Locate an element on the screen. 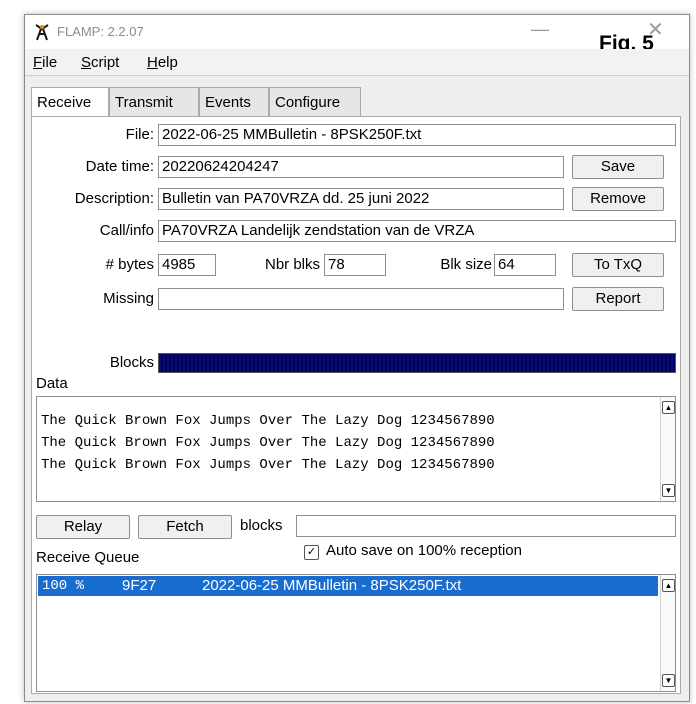 The height and width of the screenshot is (704, 696). receive-queue-label: Receive Queue is located at coordinates (88, 557).